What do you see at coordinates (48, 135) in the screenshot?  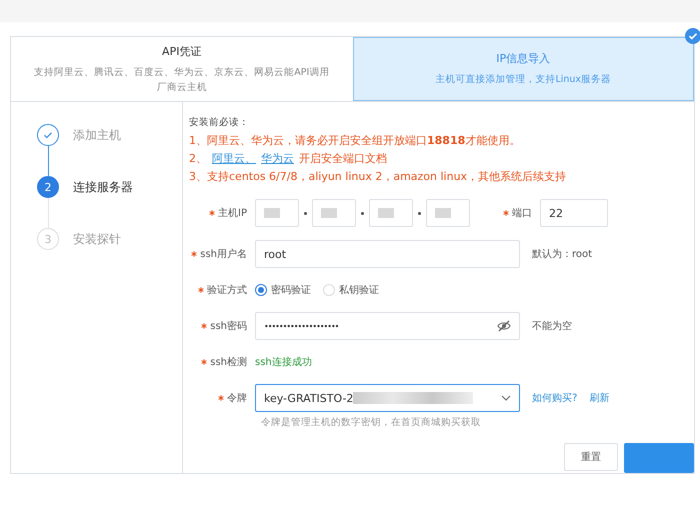 I see `check-icon` at bounding box center [48, 135].